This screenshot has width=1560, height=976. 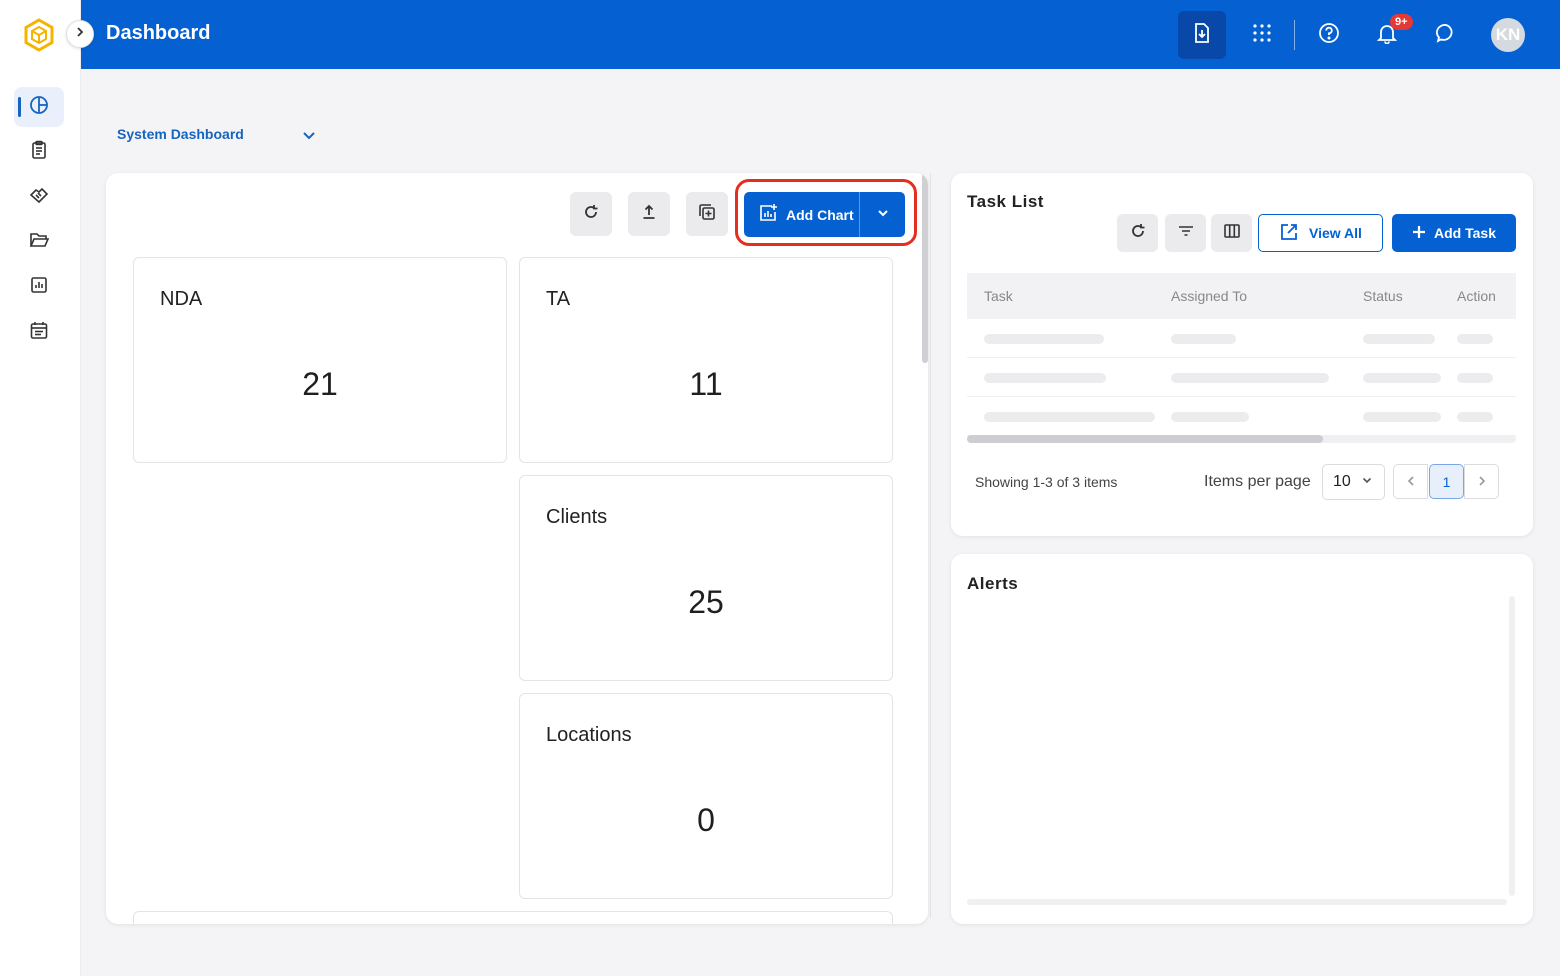 I want to click on task-filter-button, so click(x=1185, y=233).